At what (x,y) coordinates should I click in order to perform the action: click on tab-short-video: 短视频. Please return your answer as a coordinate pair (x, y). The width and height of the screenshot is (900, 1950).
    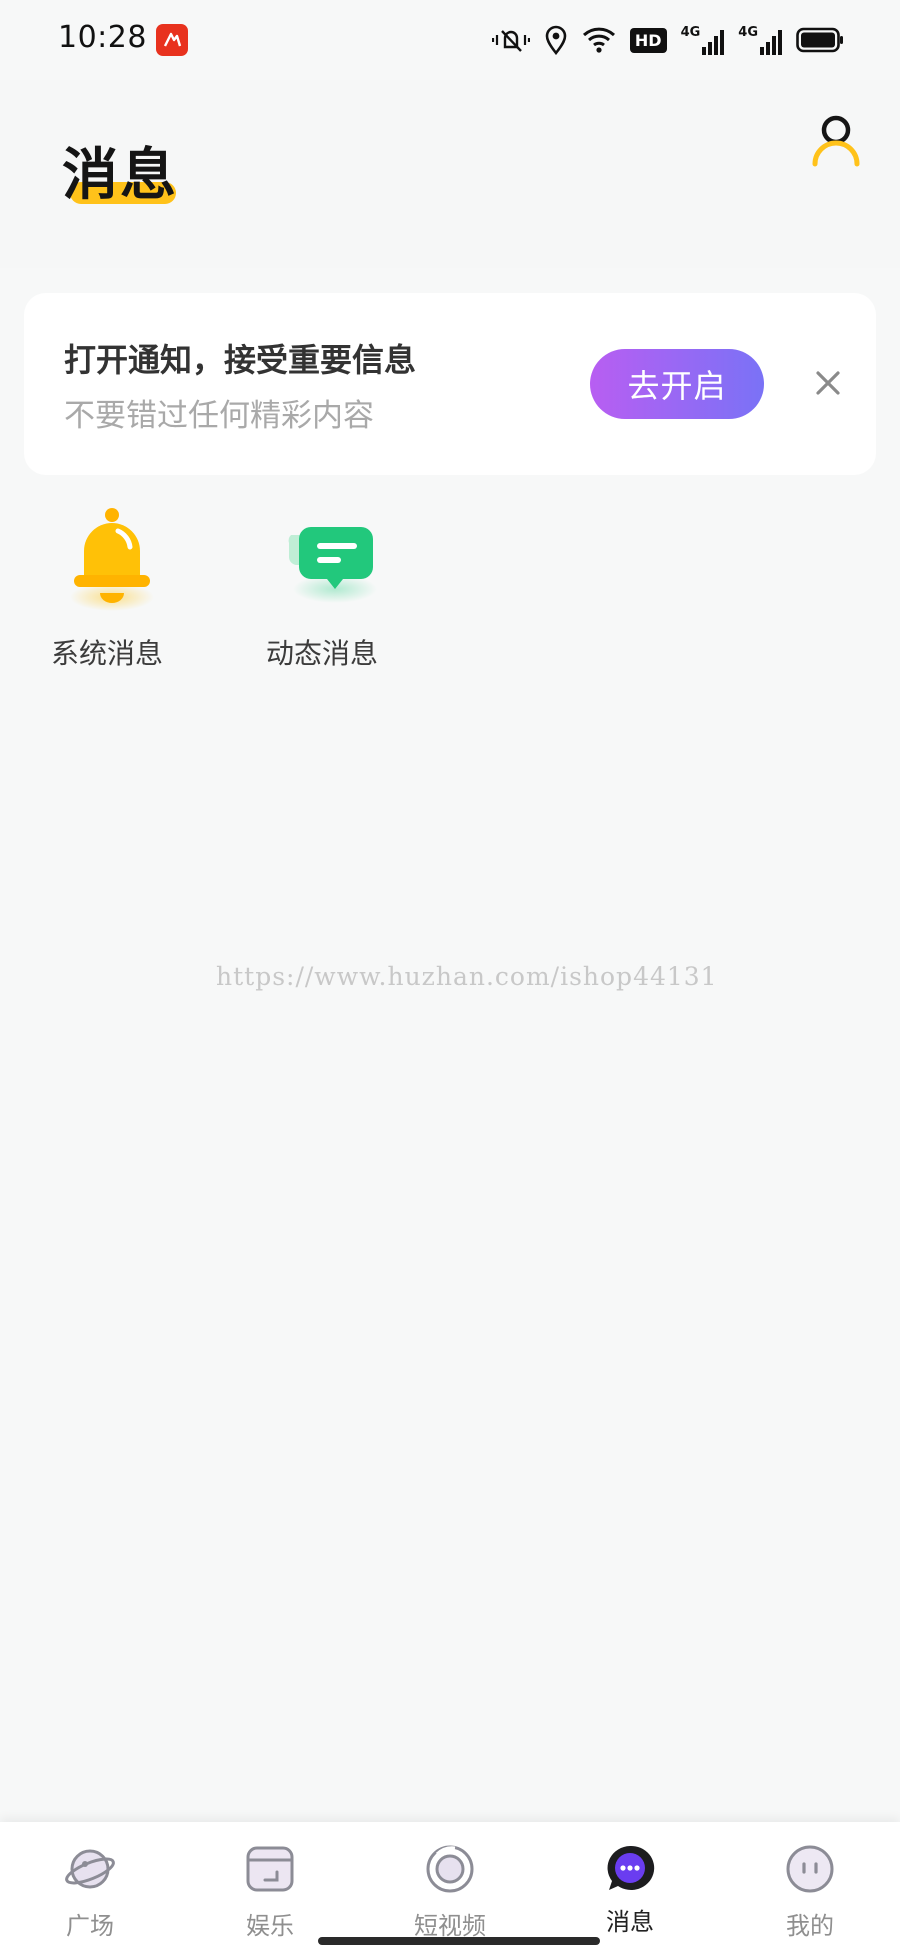
    Looking at the image, I should click on (450, 1886).